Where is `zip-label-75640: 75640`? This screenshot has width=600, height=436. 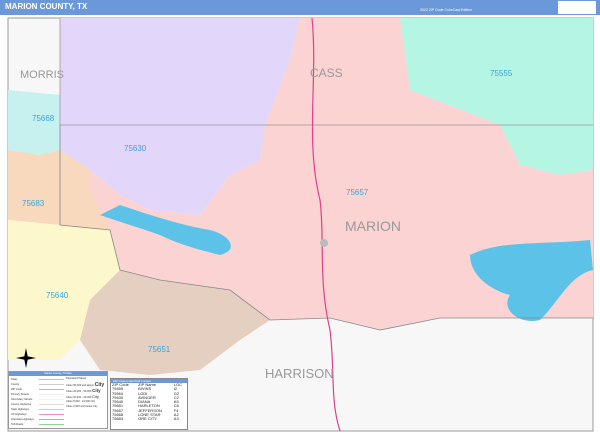
zip-label-75640: 75640 is located at coordinates (57, 295).